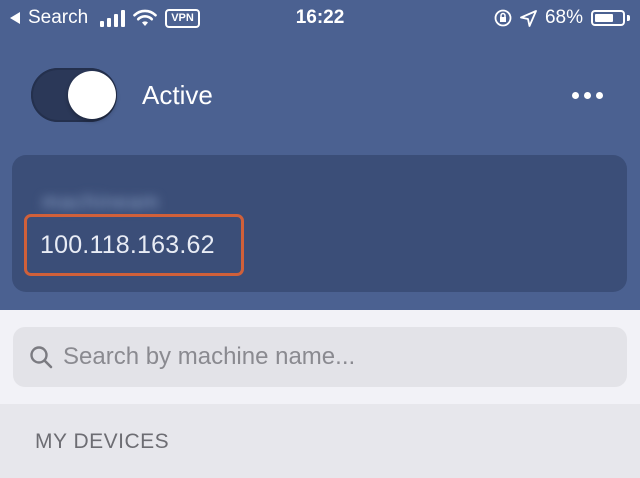 This screenshot has width=640, height=478. Describe the element at coordinates (92, 95) in the screenshot. I see `toggle-knob` at that location.